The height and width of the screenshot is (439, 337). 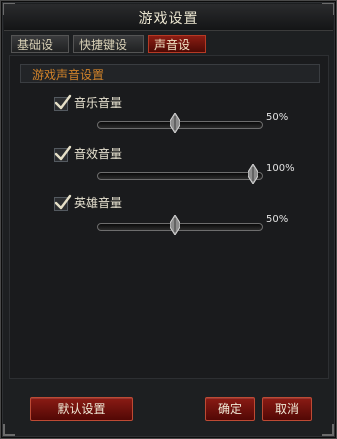 I want to click on music-volume-slider, so click(x=180, y=125).